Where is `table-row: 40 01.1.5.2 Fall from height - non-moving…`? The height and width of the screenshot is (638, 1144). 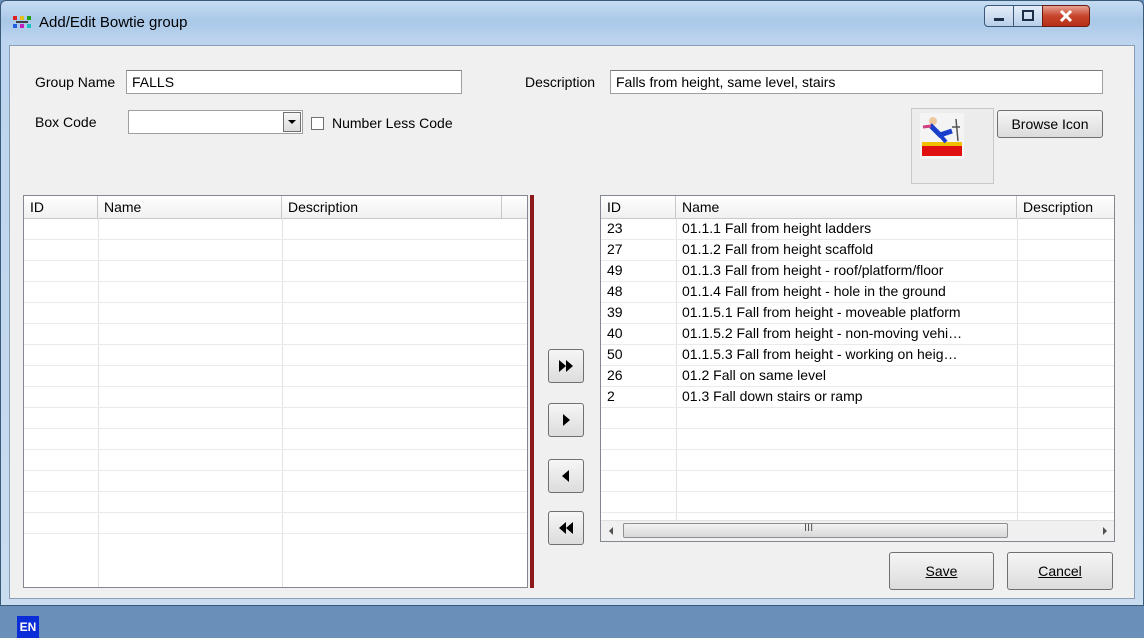
table-row: 40 01.1.5.2 Fall from height - non-moving… is located at coordinates (857, 334).